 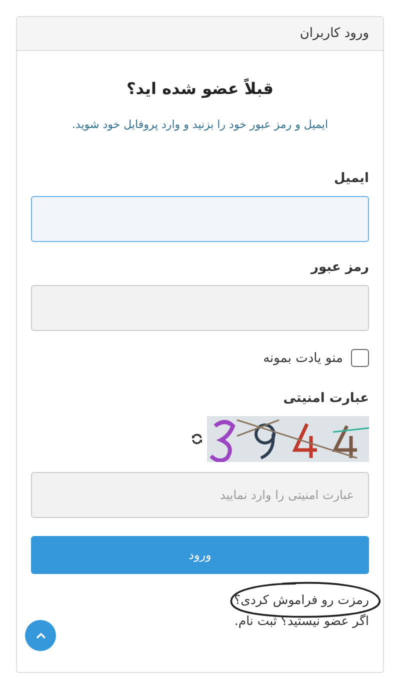 I want to click on checkbox, so click(x=360, y=358).